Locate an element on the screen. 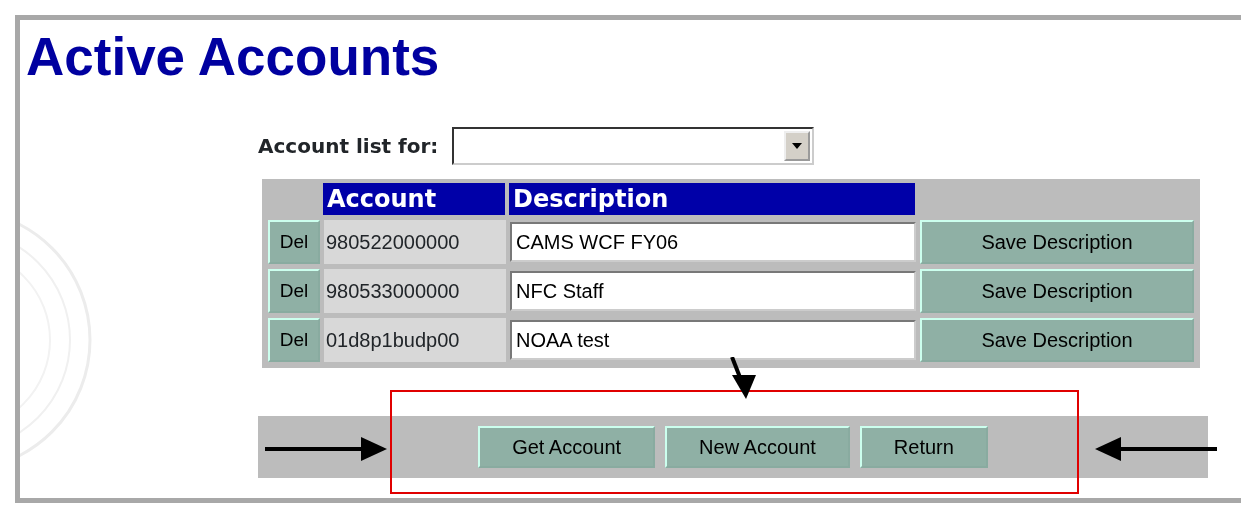 The image size is (1241, 506). action-button: Return is located at coordinates (923, 447).